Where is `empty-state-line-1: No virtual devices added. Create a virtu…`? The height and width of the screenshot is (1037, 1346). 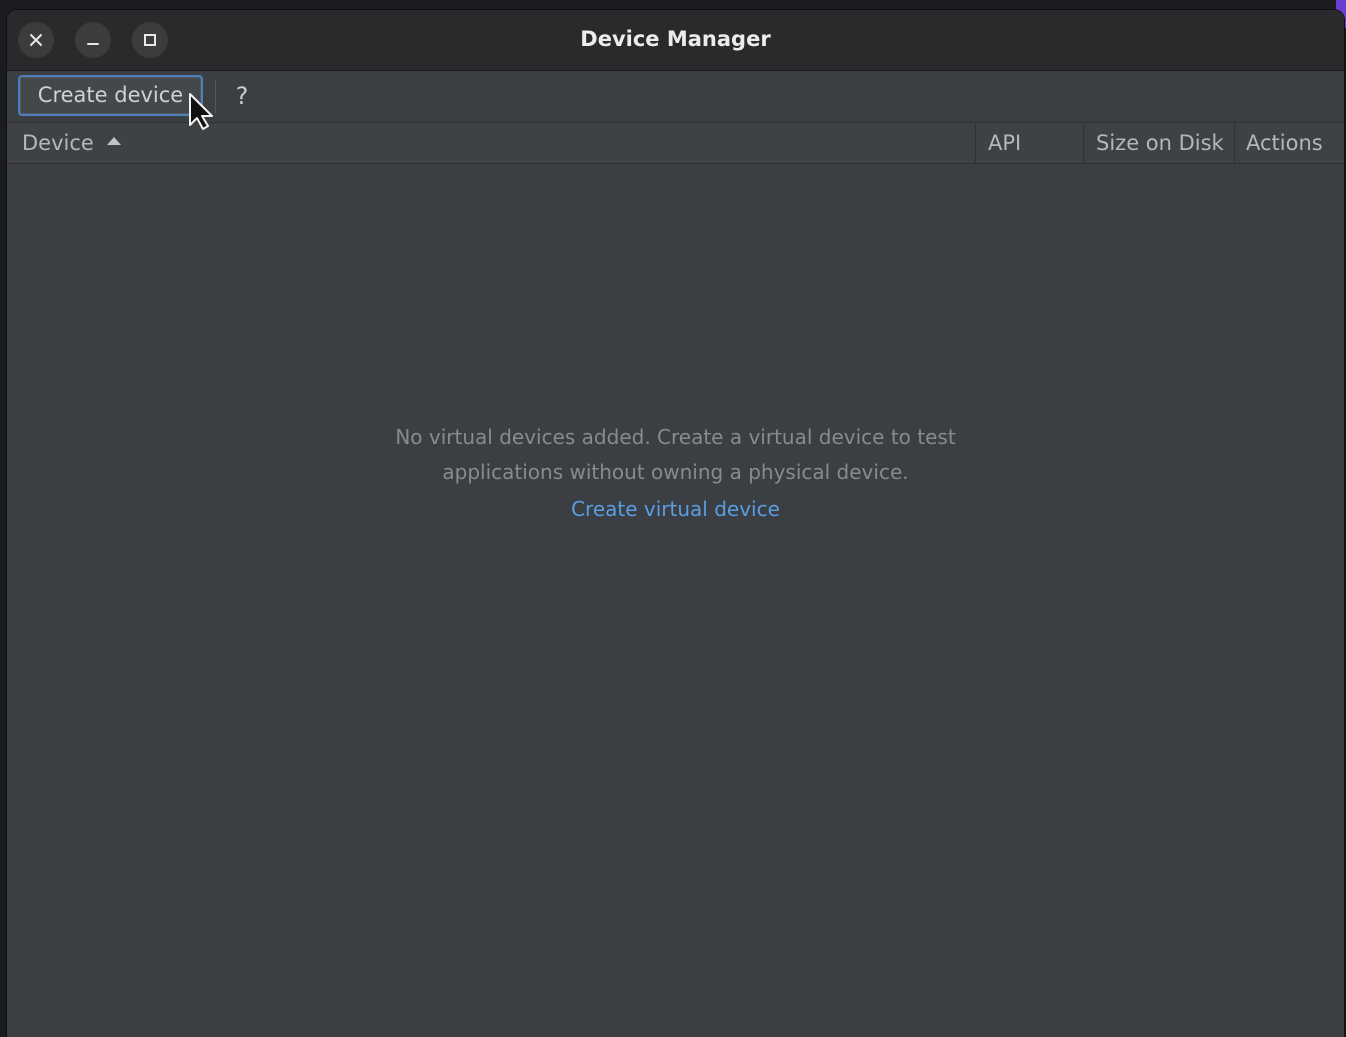 empty-state-line-1: No virtual devices added. Create a virtu… is located at coordinates (675, 437).